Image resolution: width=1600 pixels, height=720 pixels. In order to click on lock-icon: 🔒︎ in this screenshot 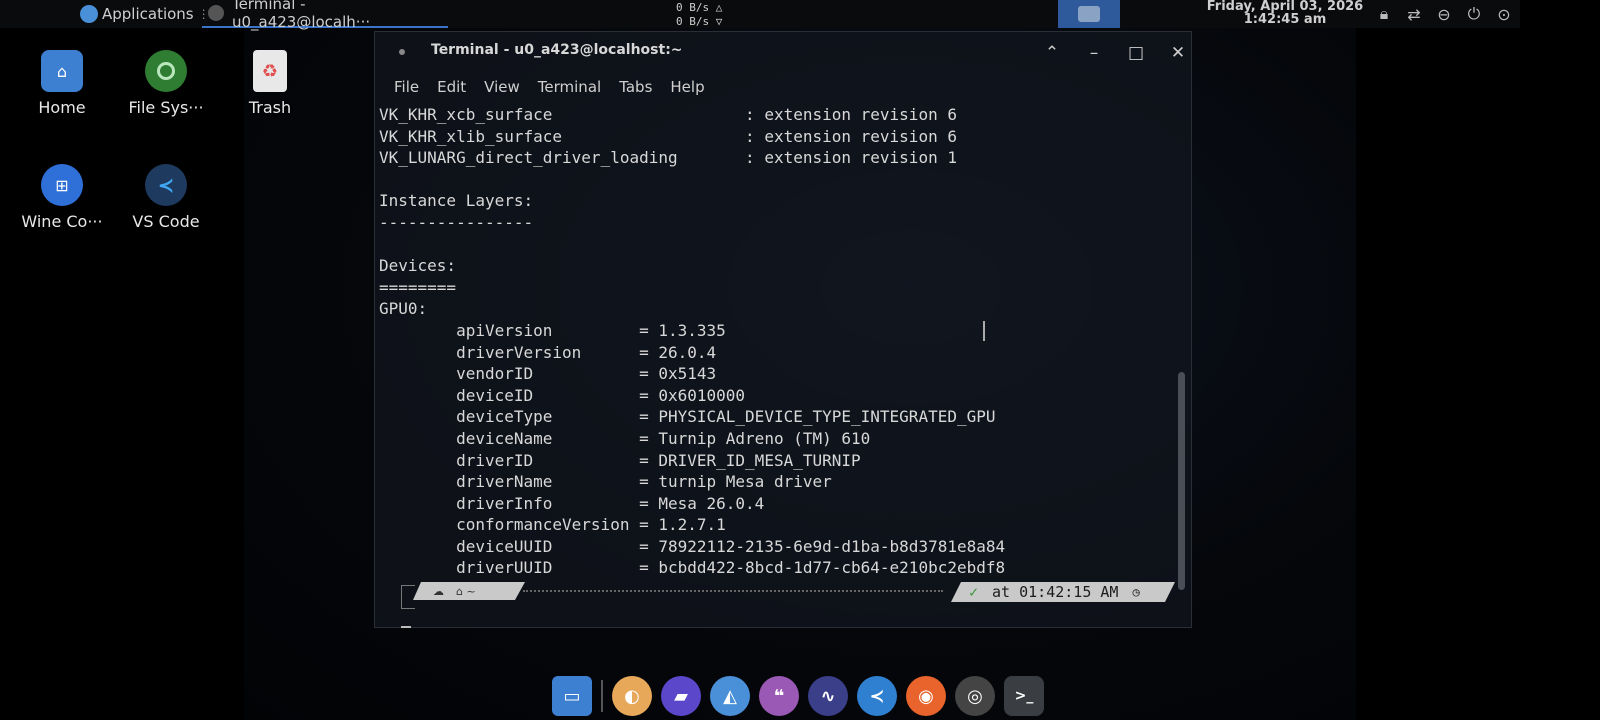, I will do `click(1384, 14)`.